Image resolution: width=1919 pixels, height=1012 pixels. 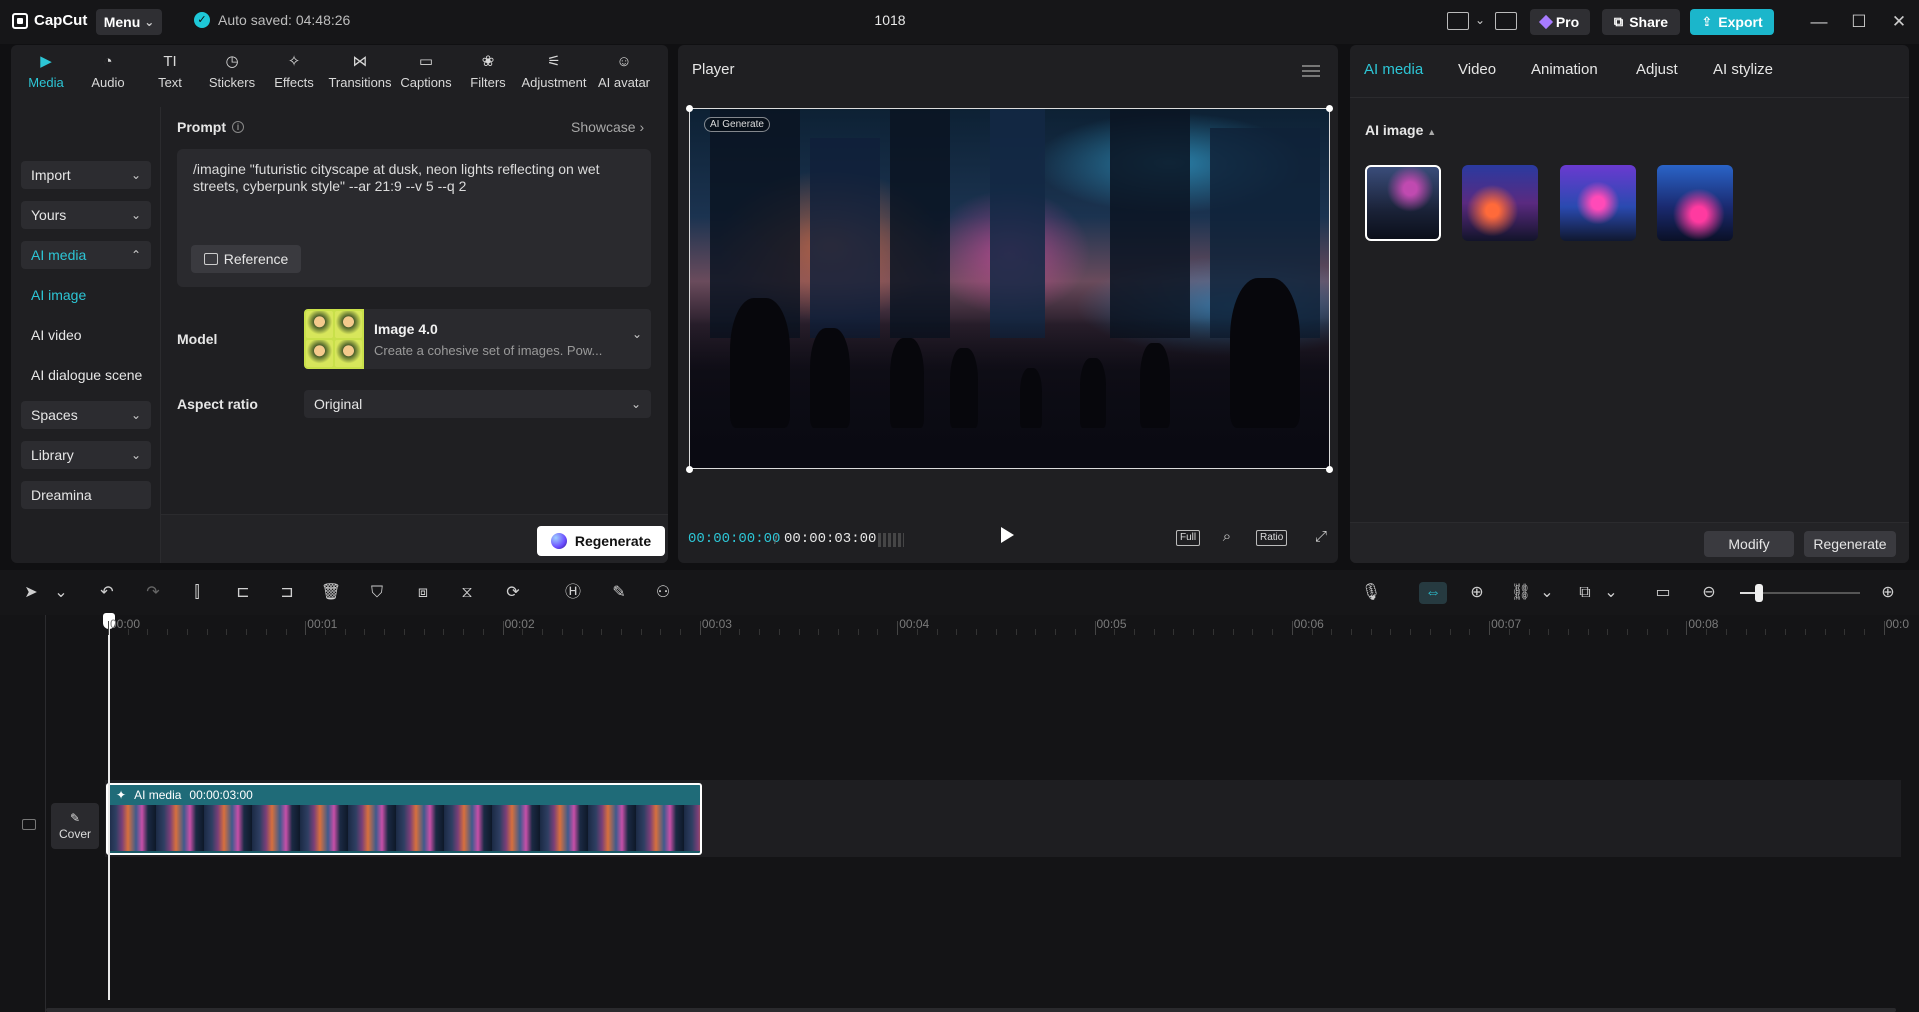 What do you see at coordinates (377, 593) in the screenshot?
I see `shield-icon: ⛉` at bounding box center [377, 593].